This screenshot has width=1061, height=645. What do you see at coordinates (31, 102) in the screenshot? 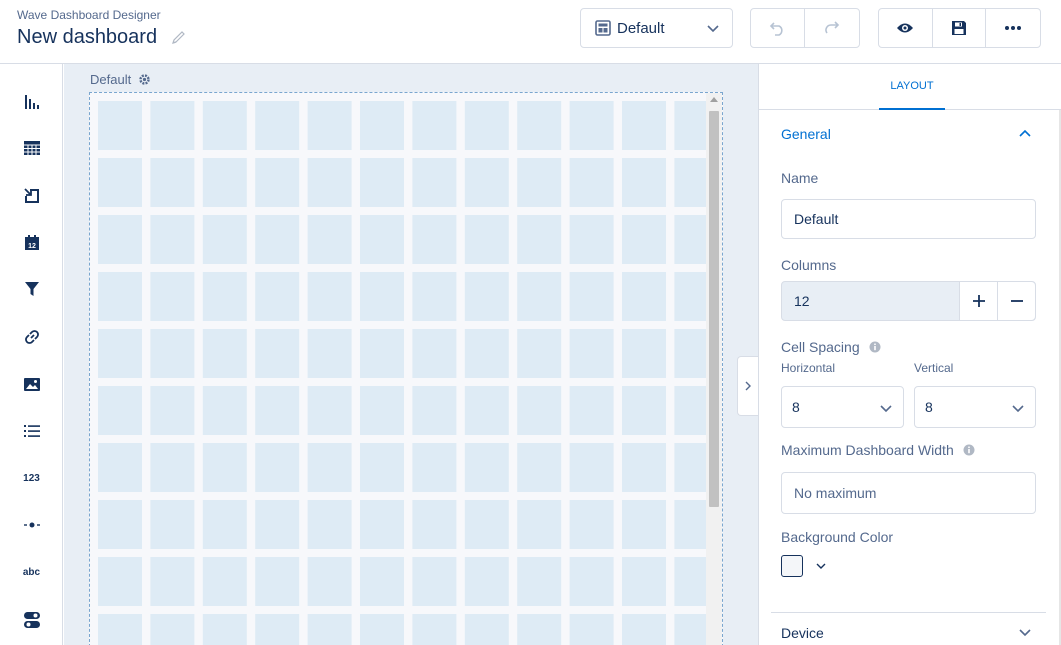
I see `chart-widget-button` at bounding box center [31, 102].